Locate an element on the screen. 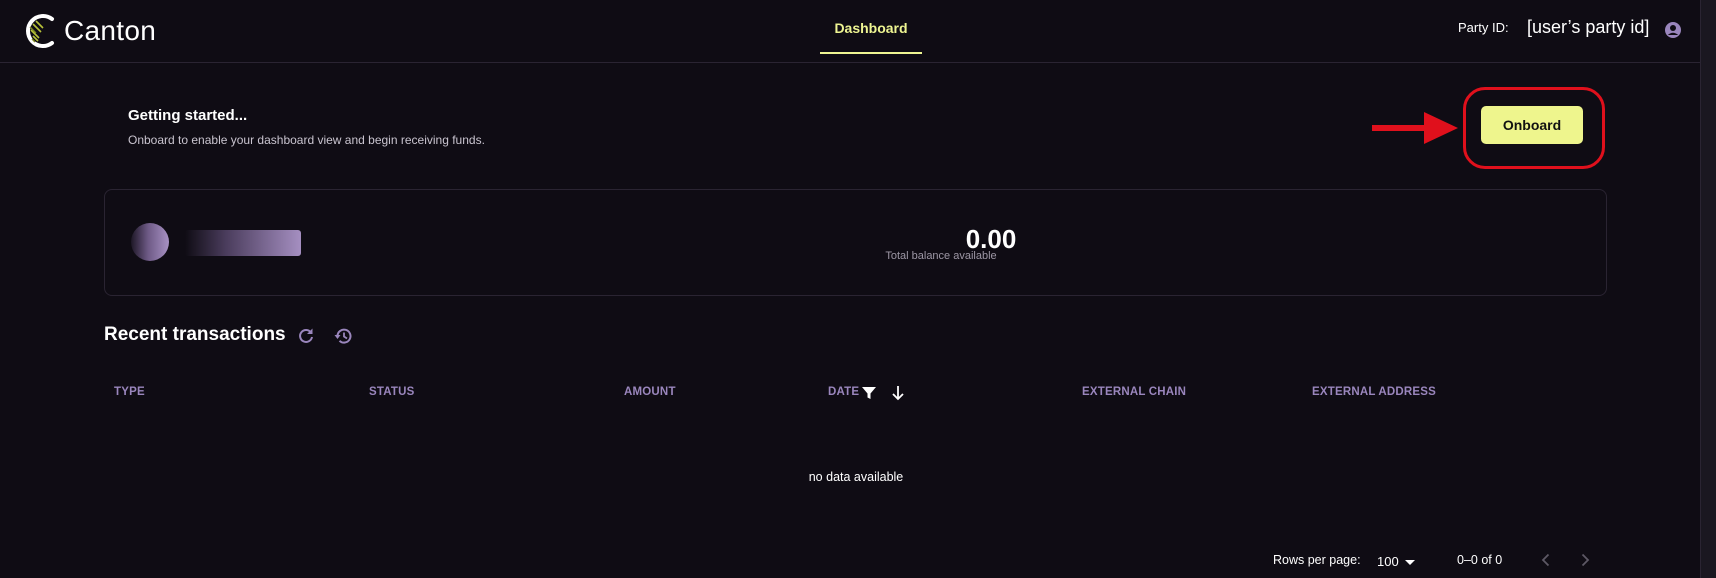  empty-state-text: no data available is located at coordinates (856, 477).